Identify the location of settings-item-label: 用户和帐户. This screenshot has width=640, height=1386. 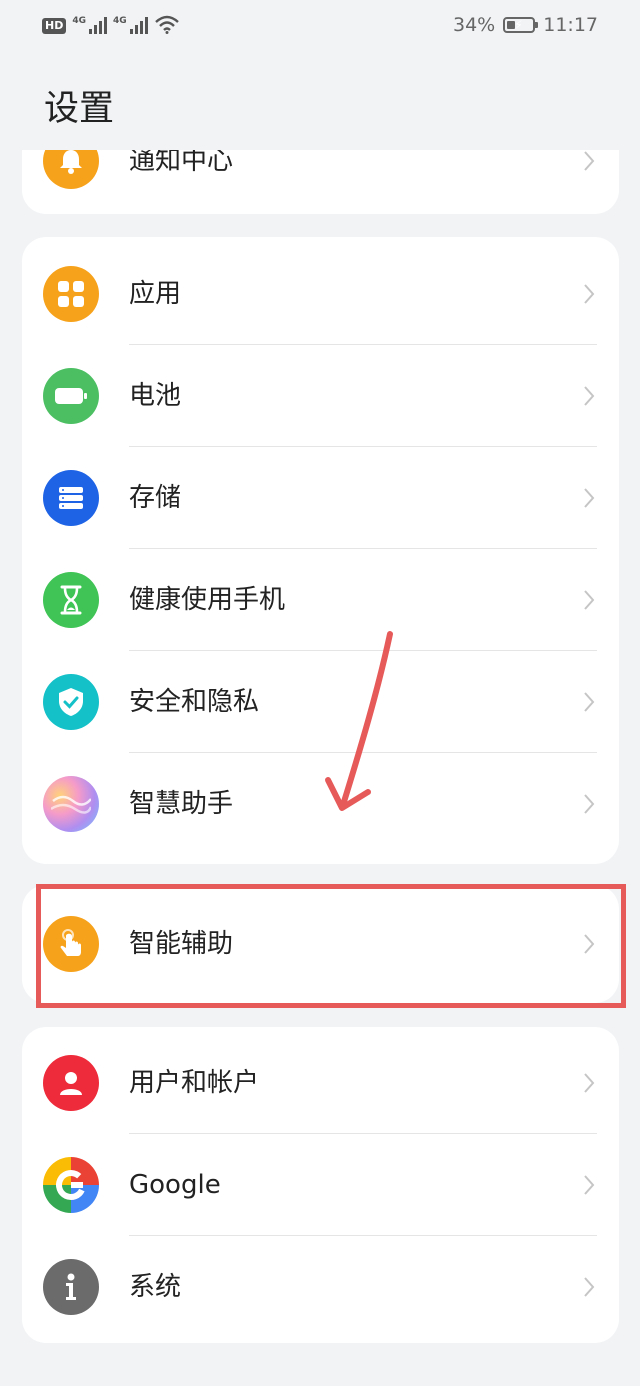
(194, 1083).